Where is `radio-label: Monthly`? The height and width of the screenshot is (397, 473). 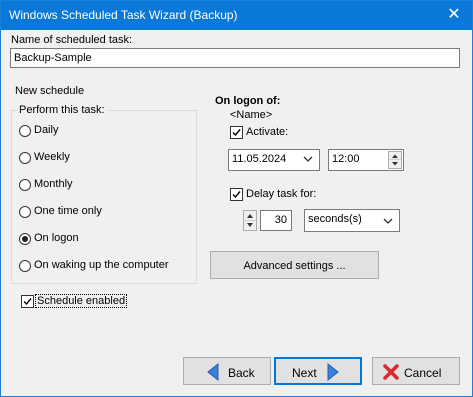
radio-label: Monthly is located at coordinates (53, 184).